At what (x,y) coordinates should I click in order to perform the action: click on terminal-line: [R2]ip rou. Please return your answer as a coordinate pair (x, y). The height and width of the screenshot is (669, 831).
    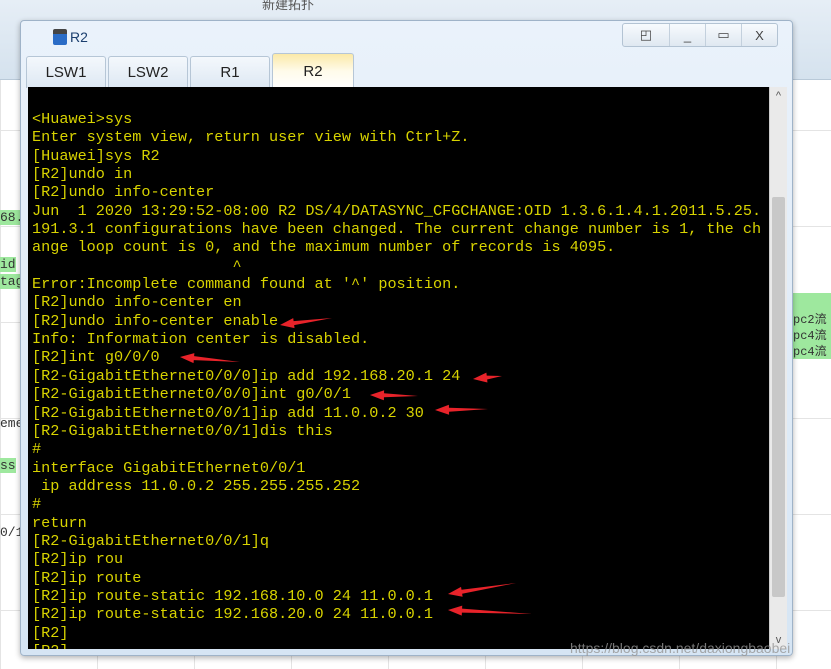
    Looking at the image, I should click on (78, 559).